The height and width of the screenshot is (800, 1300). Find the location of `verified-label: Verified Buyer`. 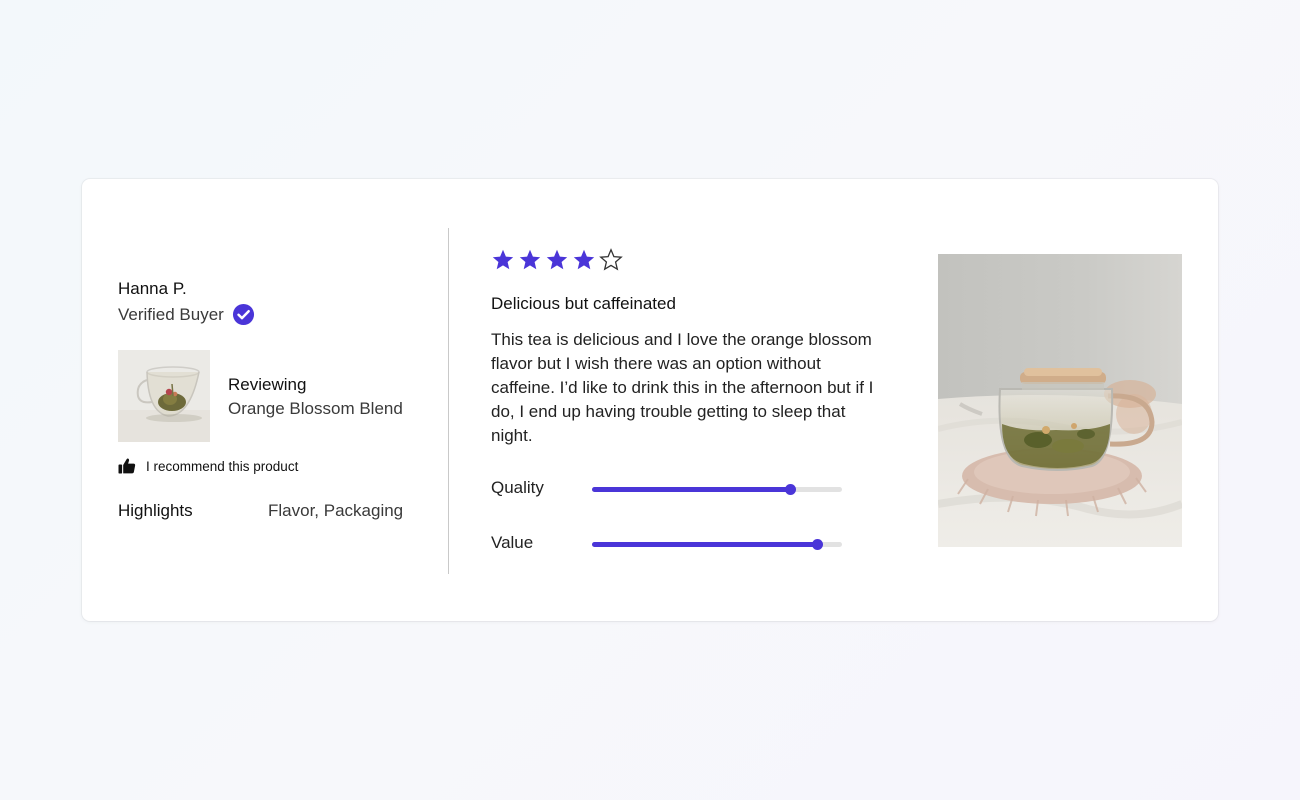

verified-label: Verified Buyer is located at coordinates (171, 314).